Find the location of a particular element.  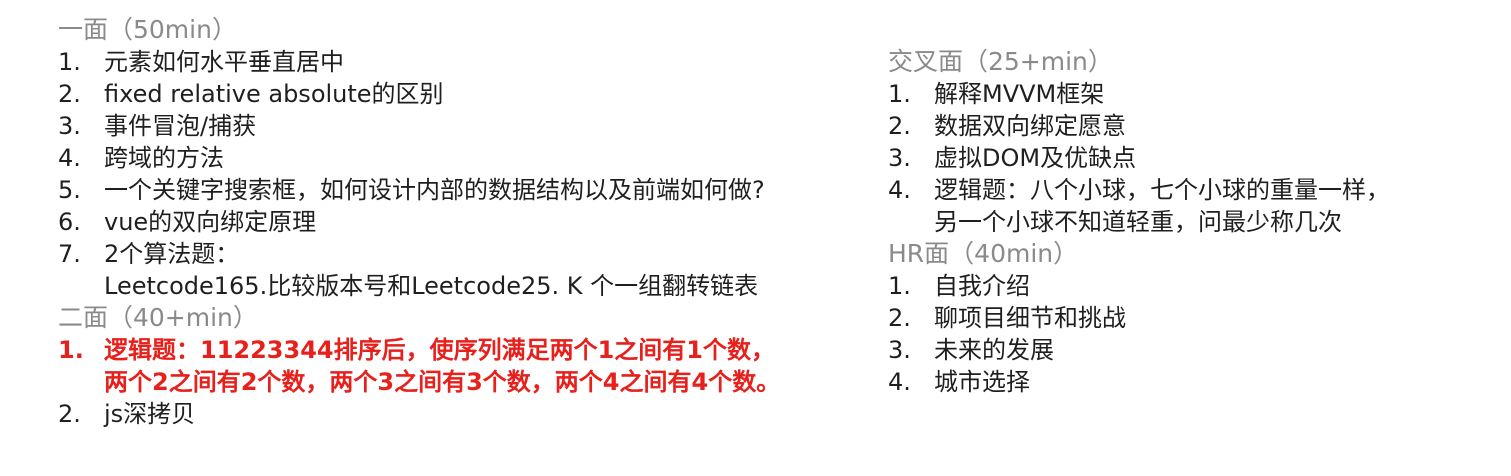

list-item-continuation: 两个2之间有2个数，两个3之间有3个数，两个4之间有4个数。 is located at coordinates (442, 382).